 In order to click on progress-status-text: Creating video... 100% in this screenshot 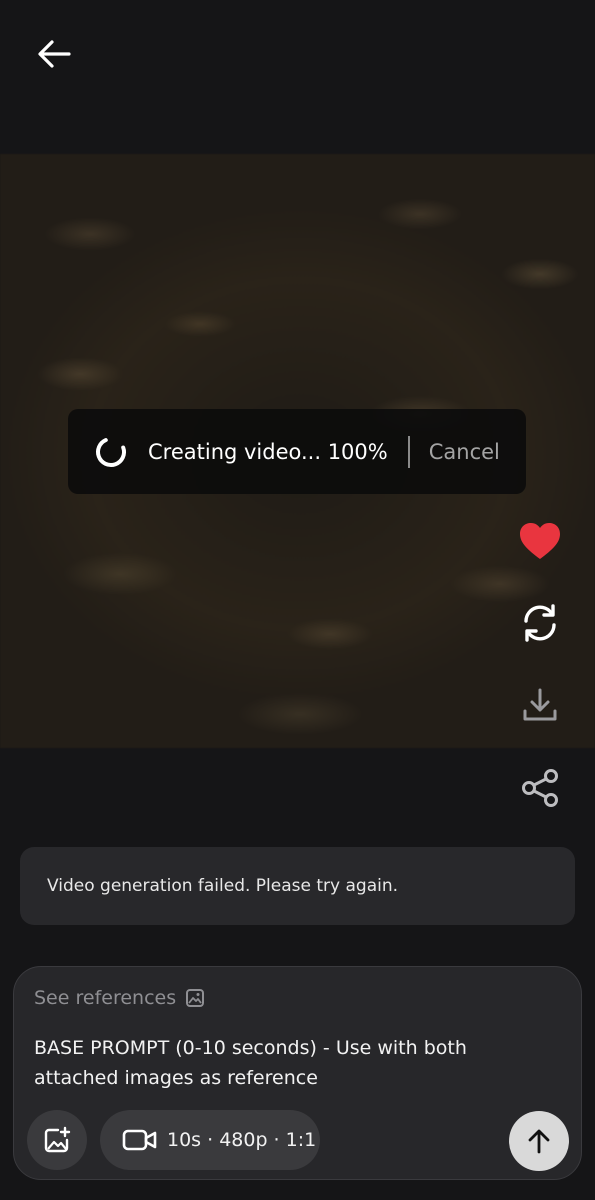, I will do `click(268, 451)`.